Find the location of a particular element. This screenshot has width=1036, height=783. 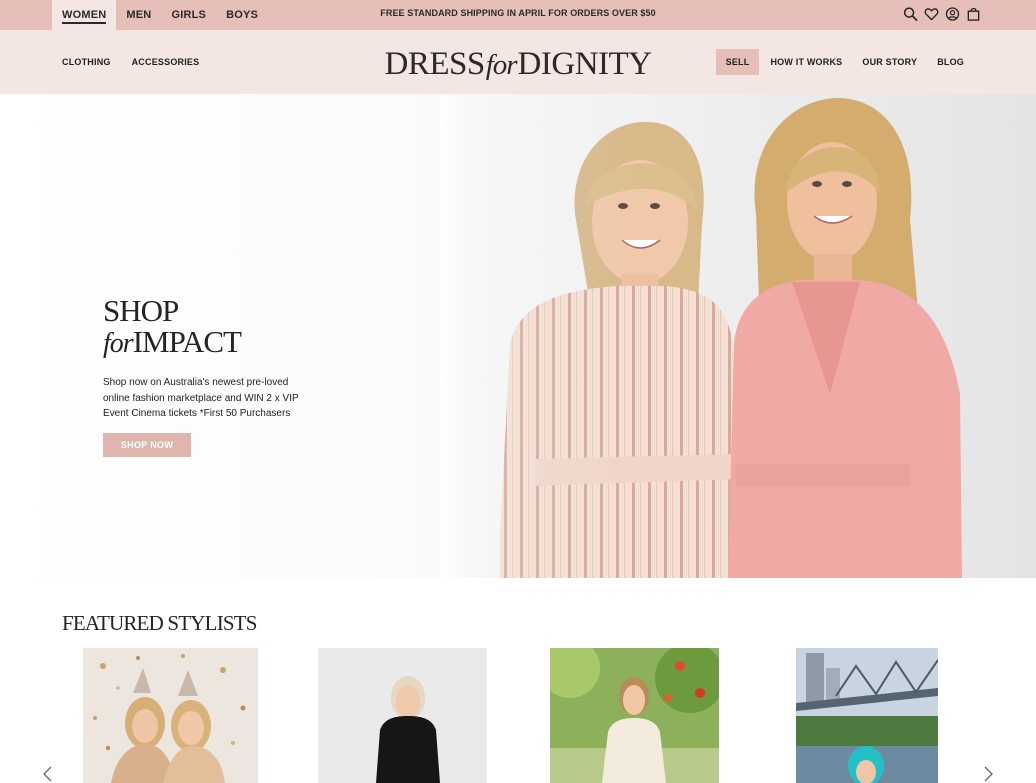

hero-title: SHOP forIMPACT is located at coordinates (172, 326).